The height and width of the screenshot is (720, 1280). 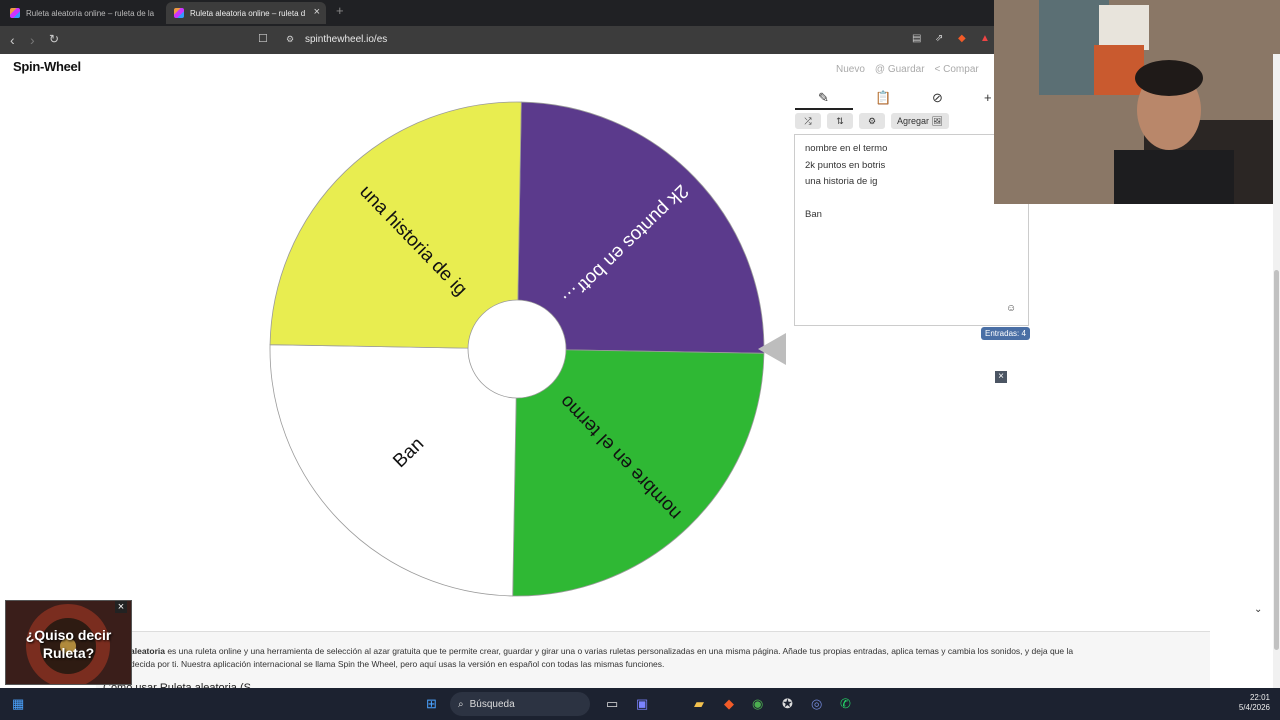 I want to click on app-icon: ✪, so click(x=787, y=704).